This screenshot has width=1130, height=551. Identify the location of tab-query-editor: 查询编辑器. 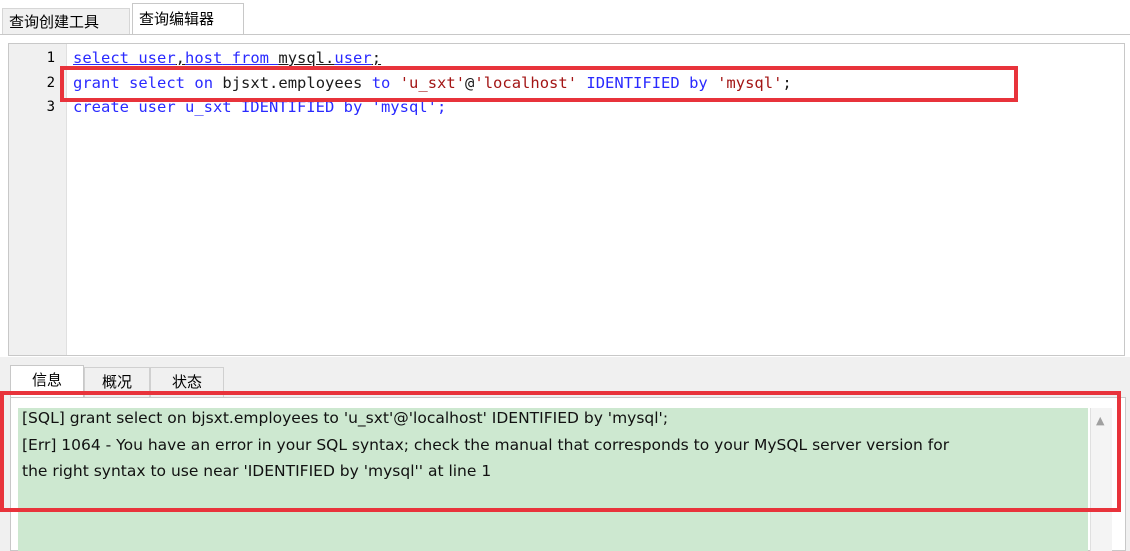
(188, 19).